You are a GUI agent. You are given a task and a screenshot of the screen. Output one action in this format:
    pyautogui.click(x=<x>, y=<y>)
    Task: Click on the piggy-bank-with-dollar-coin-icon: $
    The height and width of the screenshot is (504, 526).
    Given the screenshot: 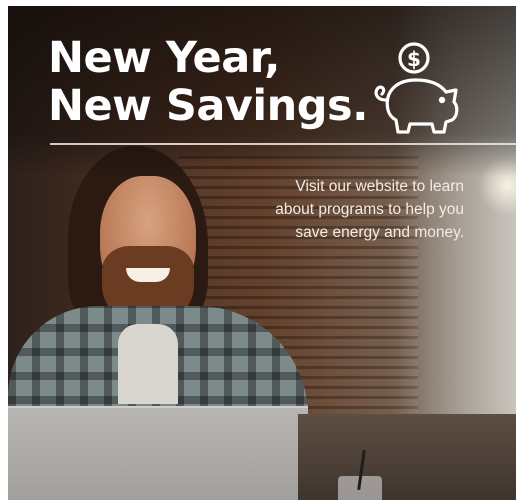 What is the action you would take?
    pyautogui.click(x=416, y=88)
    